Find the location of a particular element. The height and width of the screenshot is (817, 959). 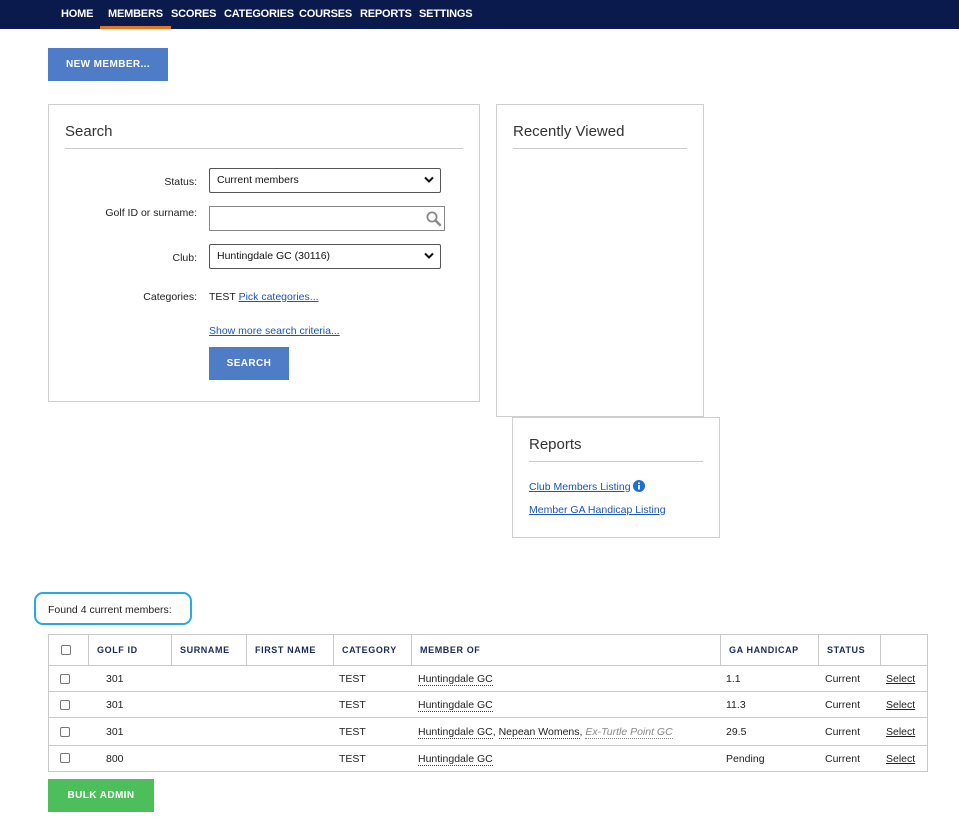

column-header-category: CATEGORY is located at coordinates (372, 650).